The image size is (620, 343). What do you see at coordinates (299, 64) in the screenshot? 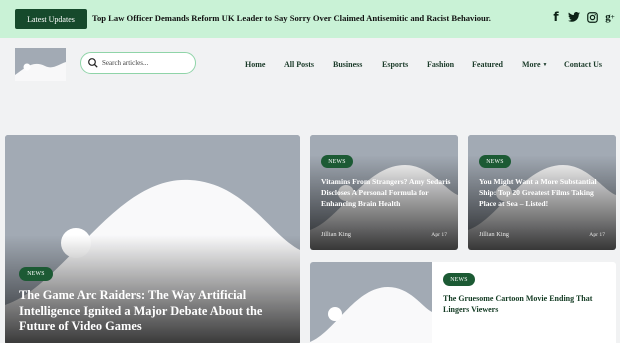
I see `nav-all-posts: All Posts` at bounding box center [299, 64].